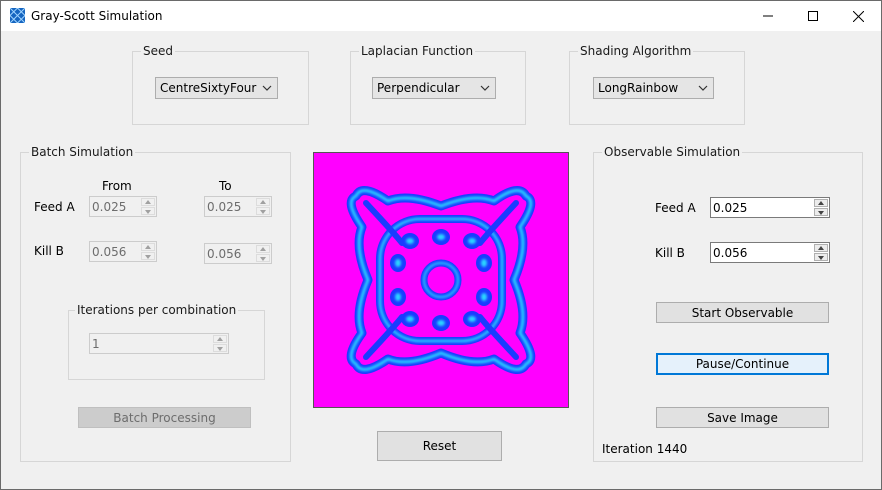 The width and height of the screenshot is (882, 490). What do you see at coordinates (636, 51) in the screenshot?
I see `shading-group-label: Shading Algorithm` at bounding box center [636, 51].